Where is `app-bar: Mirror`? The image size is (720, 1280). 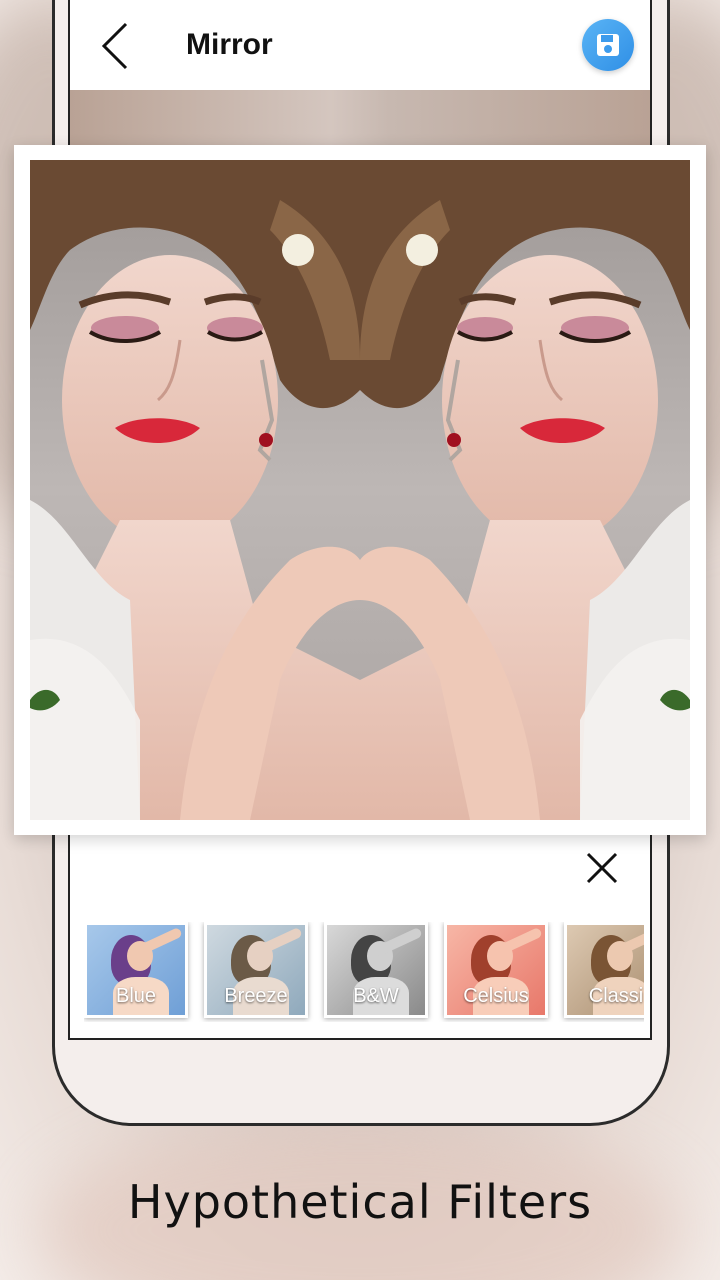 app-bar: Mirror is located at coordinates (360, 45).